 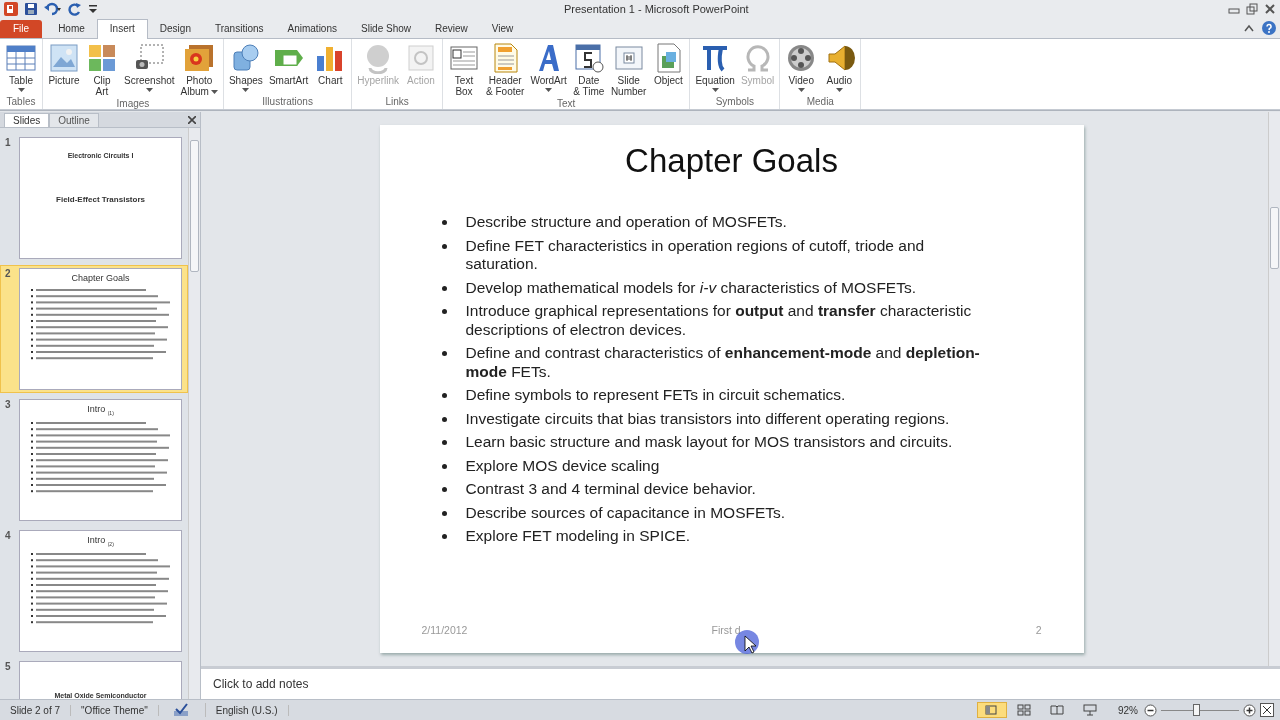 What do you see at coordinates (709, 442) in the screenshot?
I see `bullet-text: Learn basic structure and mask layout for MOS transistors and circuits.` at bounding box center [709, 442].